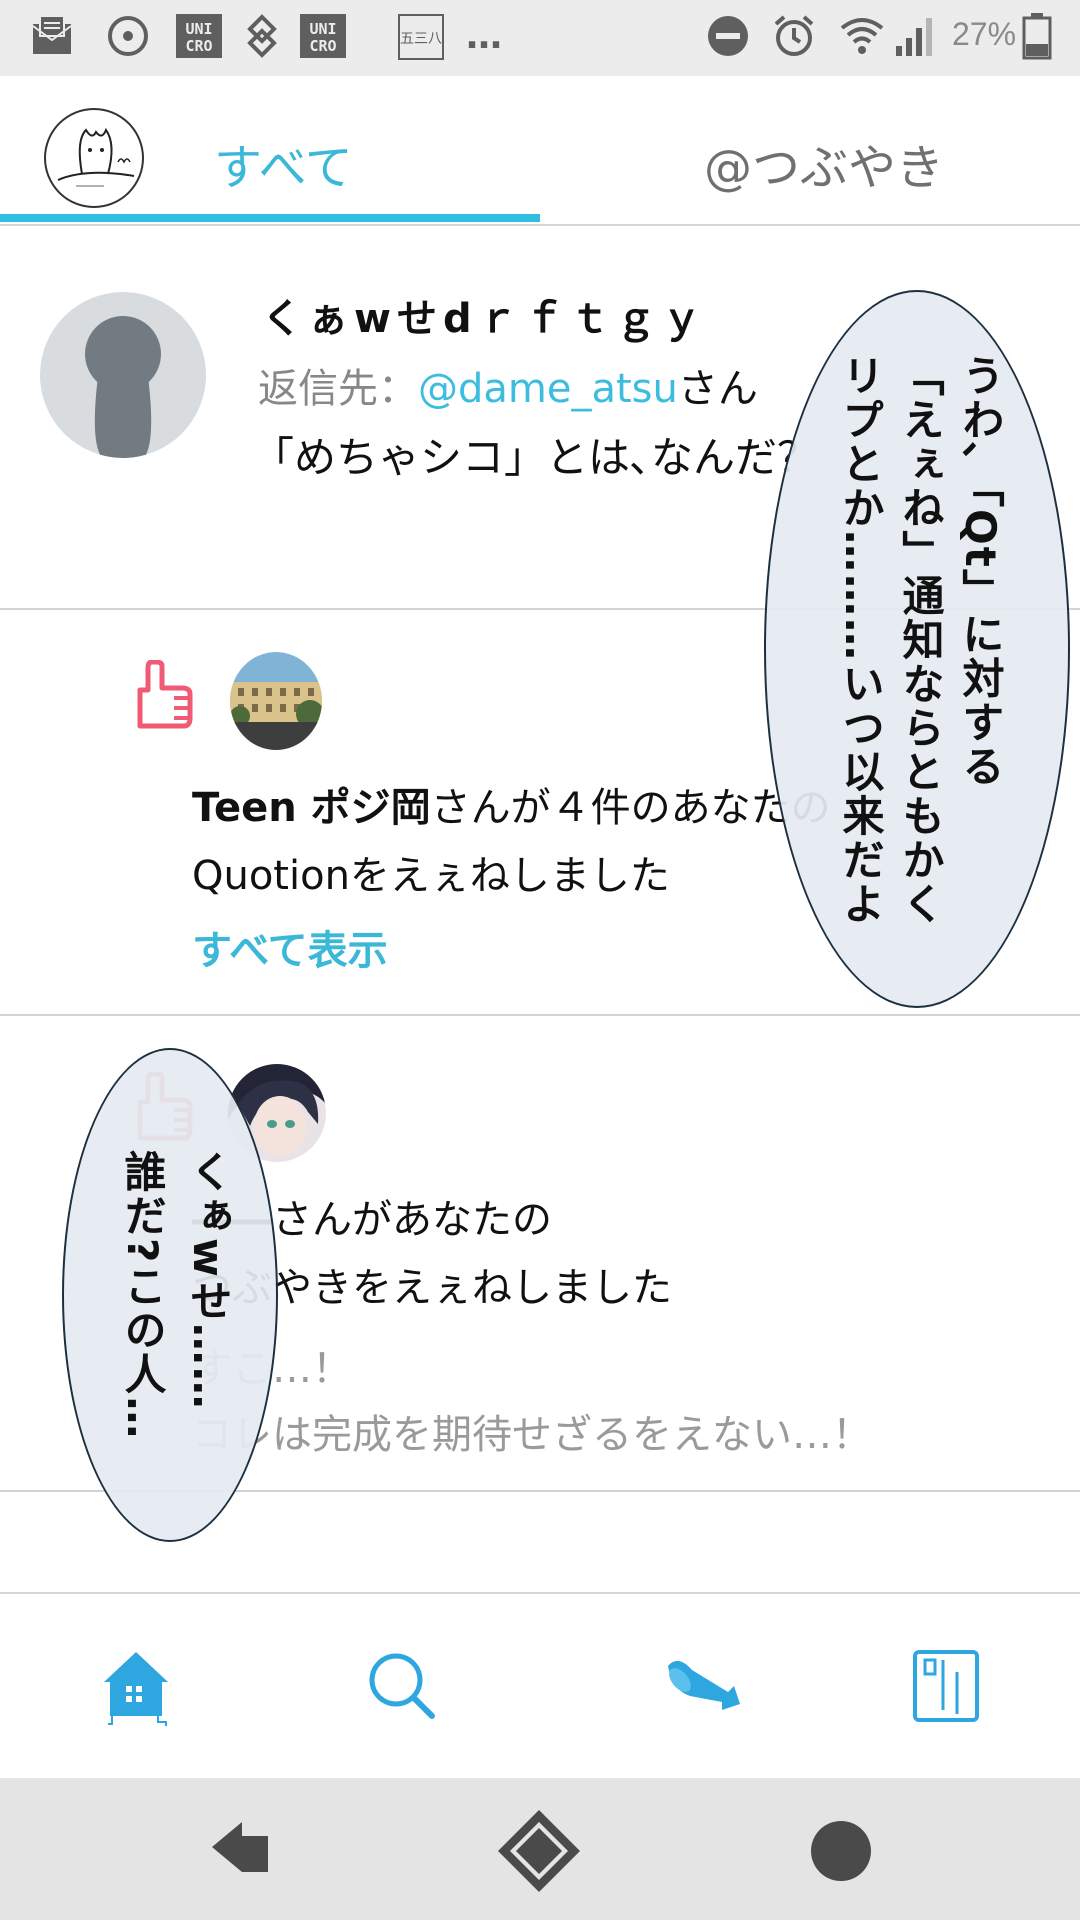 This screenshot has height=1920, width=1080. What do you see at coordinates (717, 389) in the screenshot?
I see `reply-suffix: さん` at bounding box center [717, 389].